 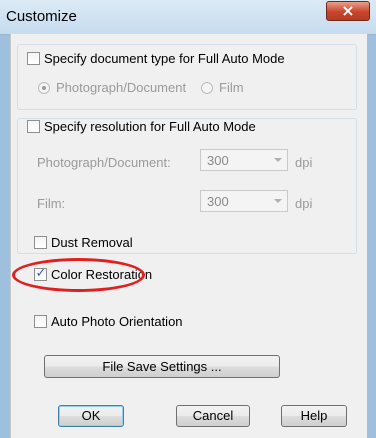 I want to click on radio-photo-document, so click(x=44, y=87).